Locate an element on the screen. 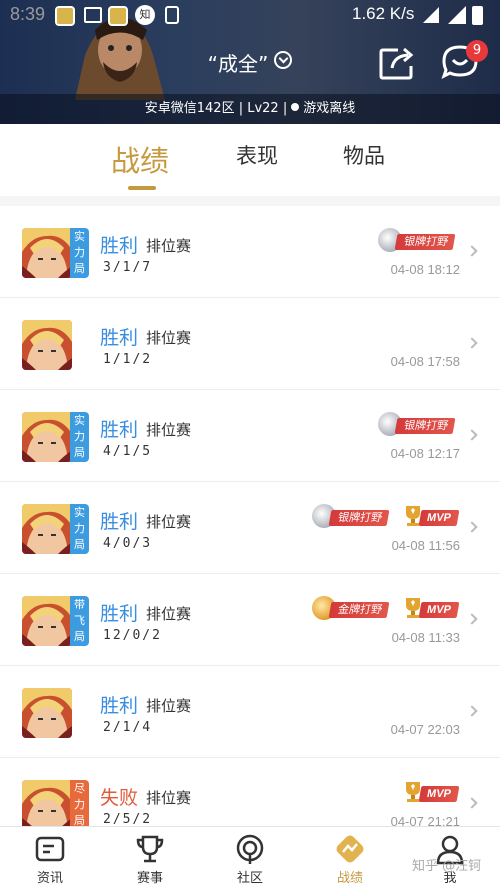  share-icon is located at coordinates (397, 62).